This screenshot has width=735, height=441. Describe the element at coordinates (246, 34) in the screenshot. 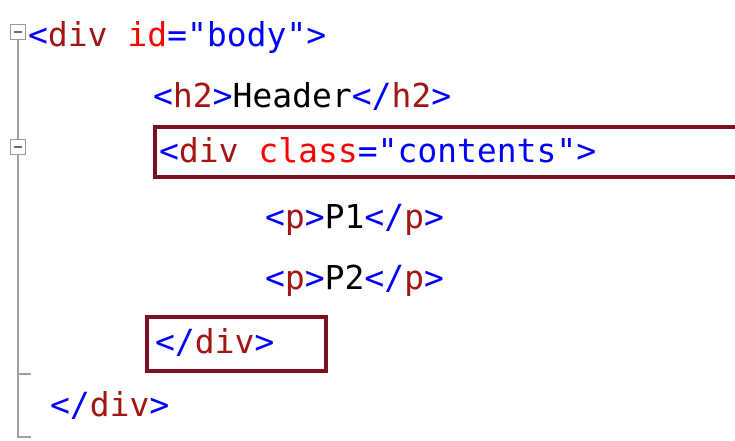

I see `attribute-value: "body"` at that location.